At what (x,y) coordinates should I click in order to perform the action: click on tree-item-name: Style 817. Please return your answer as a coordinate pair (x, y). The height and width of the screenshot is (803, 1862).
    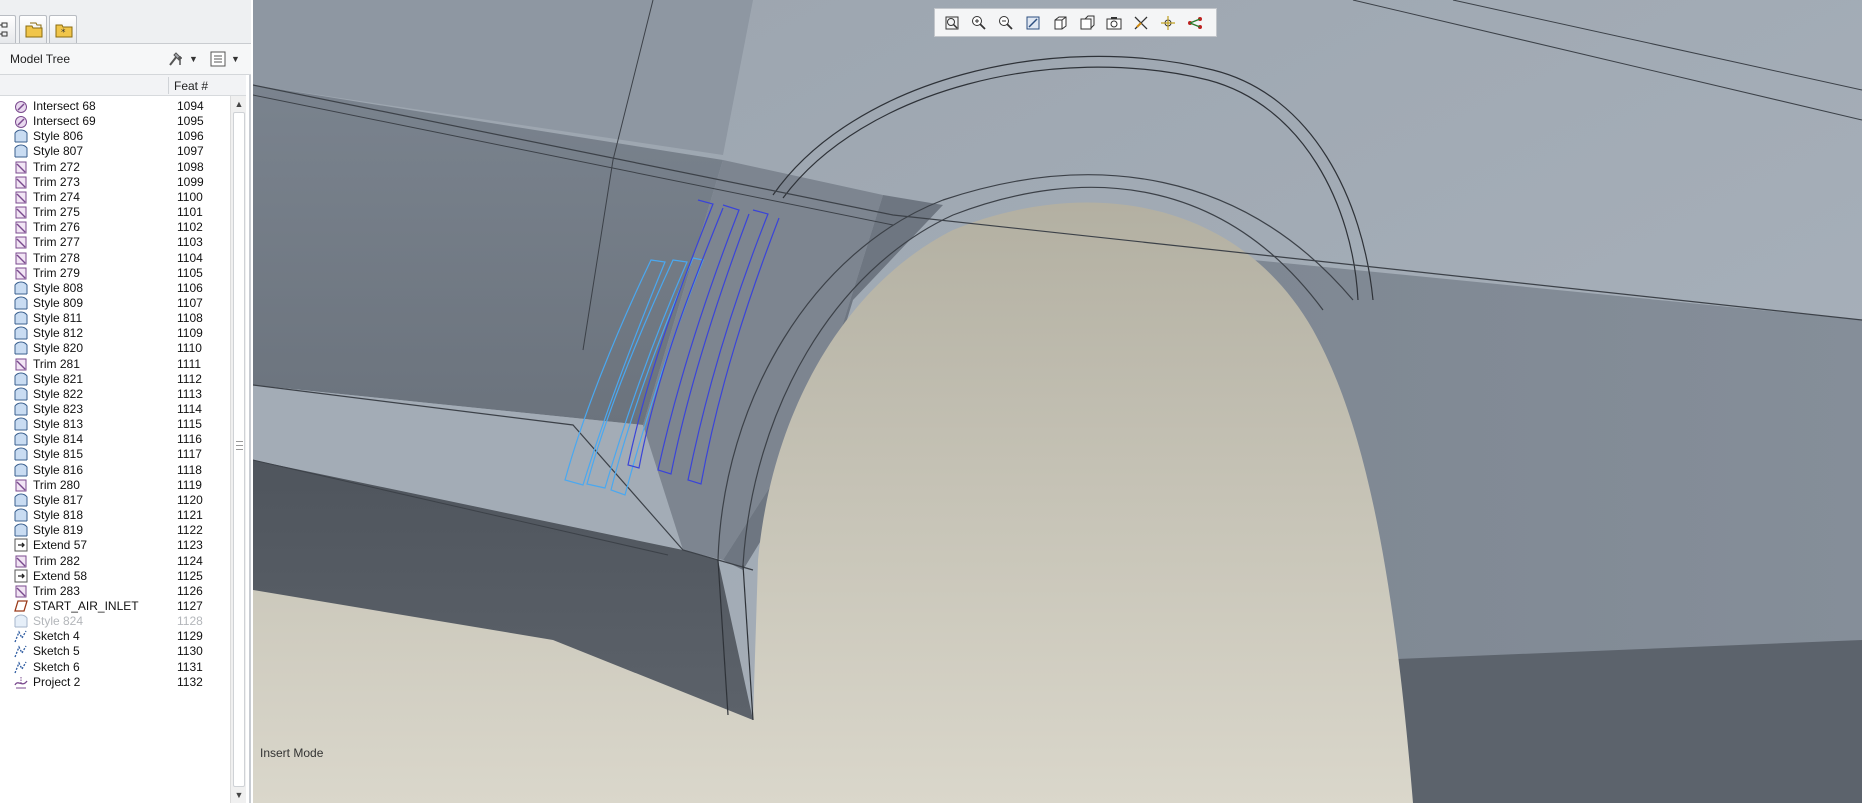
    Looking at the image, I should click on (58, 499).